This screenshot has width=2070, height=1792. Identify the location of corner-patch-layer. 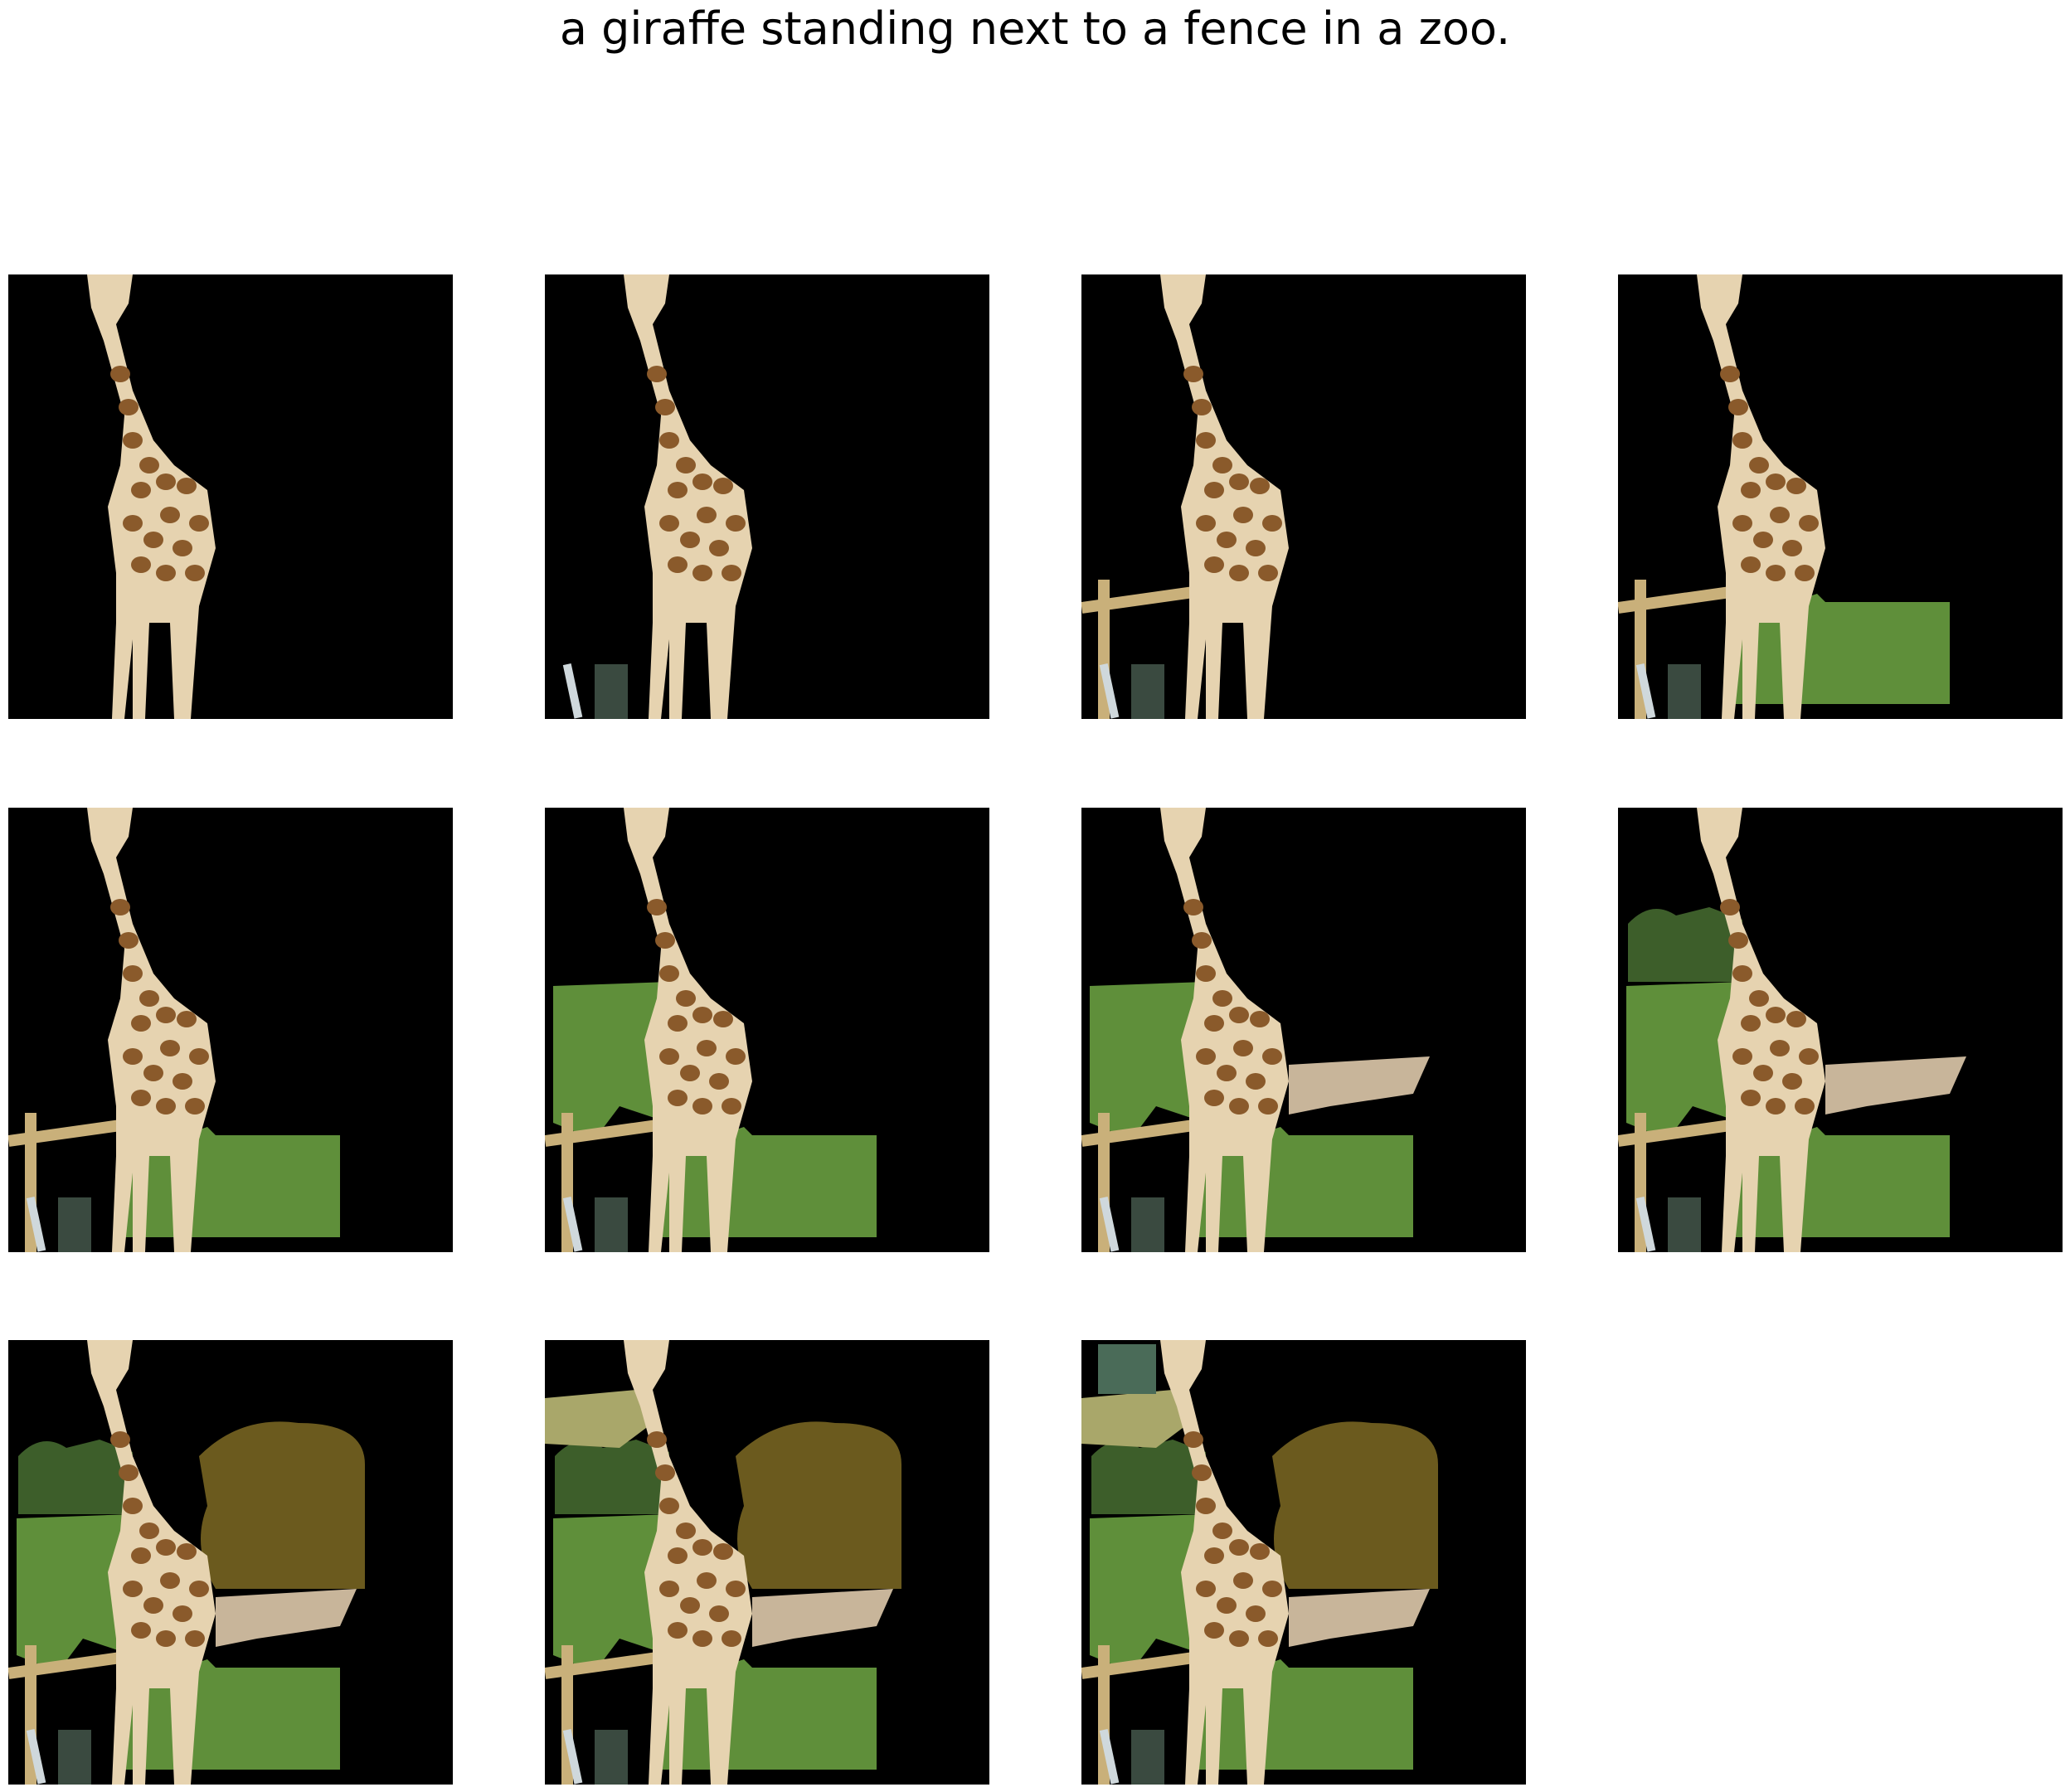
(1127, 1369).